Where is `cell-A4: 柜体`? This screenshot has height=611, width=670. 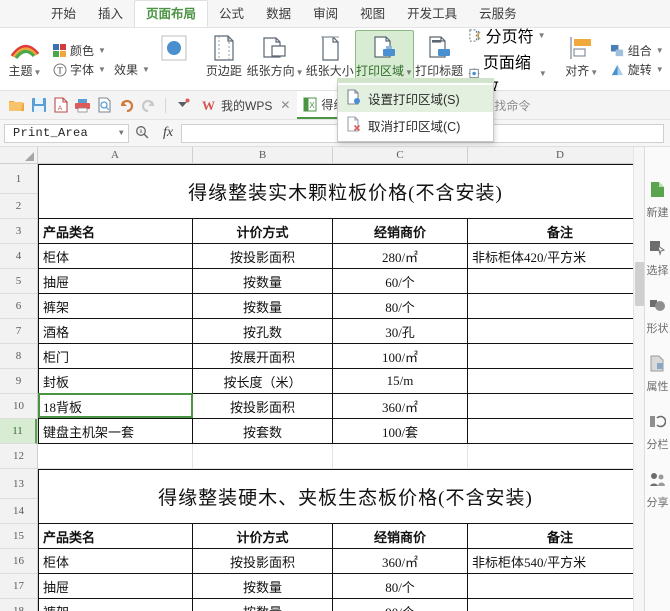 cell-A4: 柜体 is located at coordinates (115, 256).